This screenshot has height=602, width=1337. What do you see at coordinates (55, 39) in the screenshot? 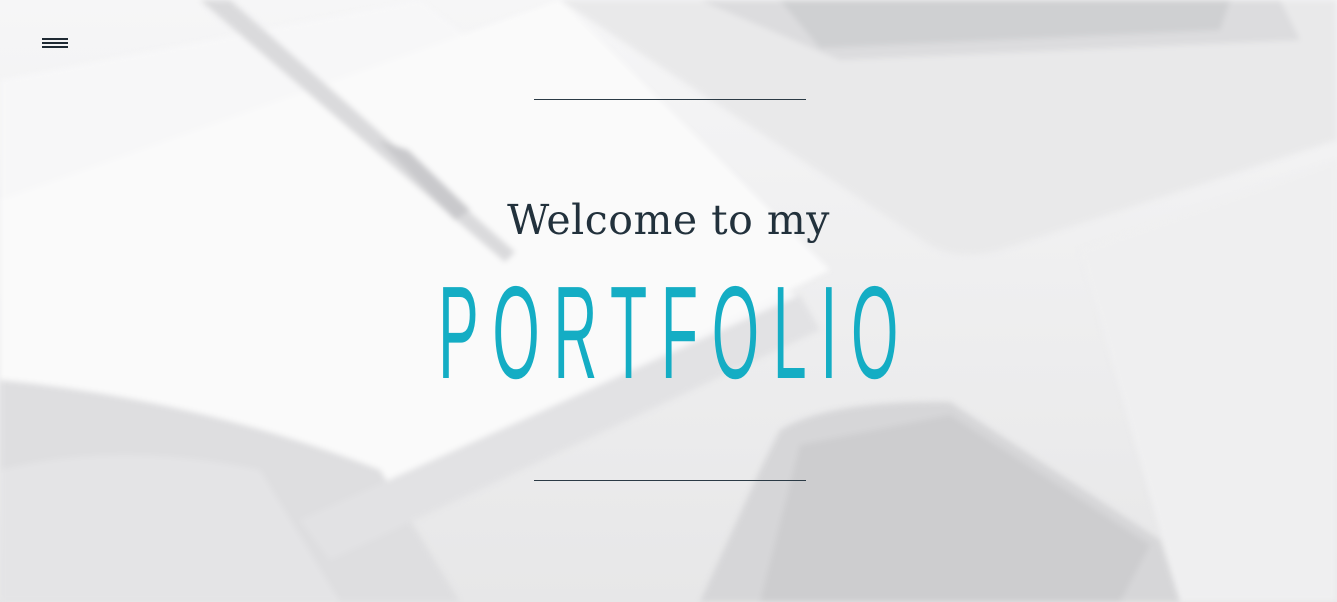
I see `hamburger-menu-icon` at bounding box center [55, 39].